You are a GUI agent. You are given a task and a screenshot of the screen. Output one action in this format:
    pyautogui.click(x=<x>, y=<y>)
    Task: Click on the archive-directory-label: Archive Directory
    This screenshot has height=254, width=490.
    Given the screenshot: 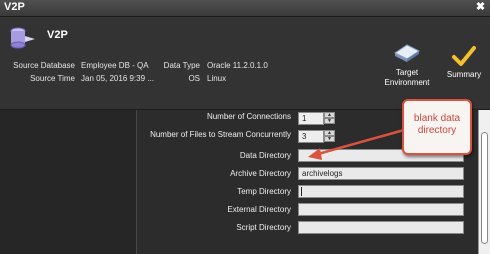 What is the action you would take?
    pyautogui.click(x=260, y=173)
    